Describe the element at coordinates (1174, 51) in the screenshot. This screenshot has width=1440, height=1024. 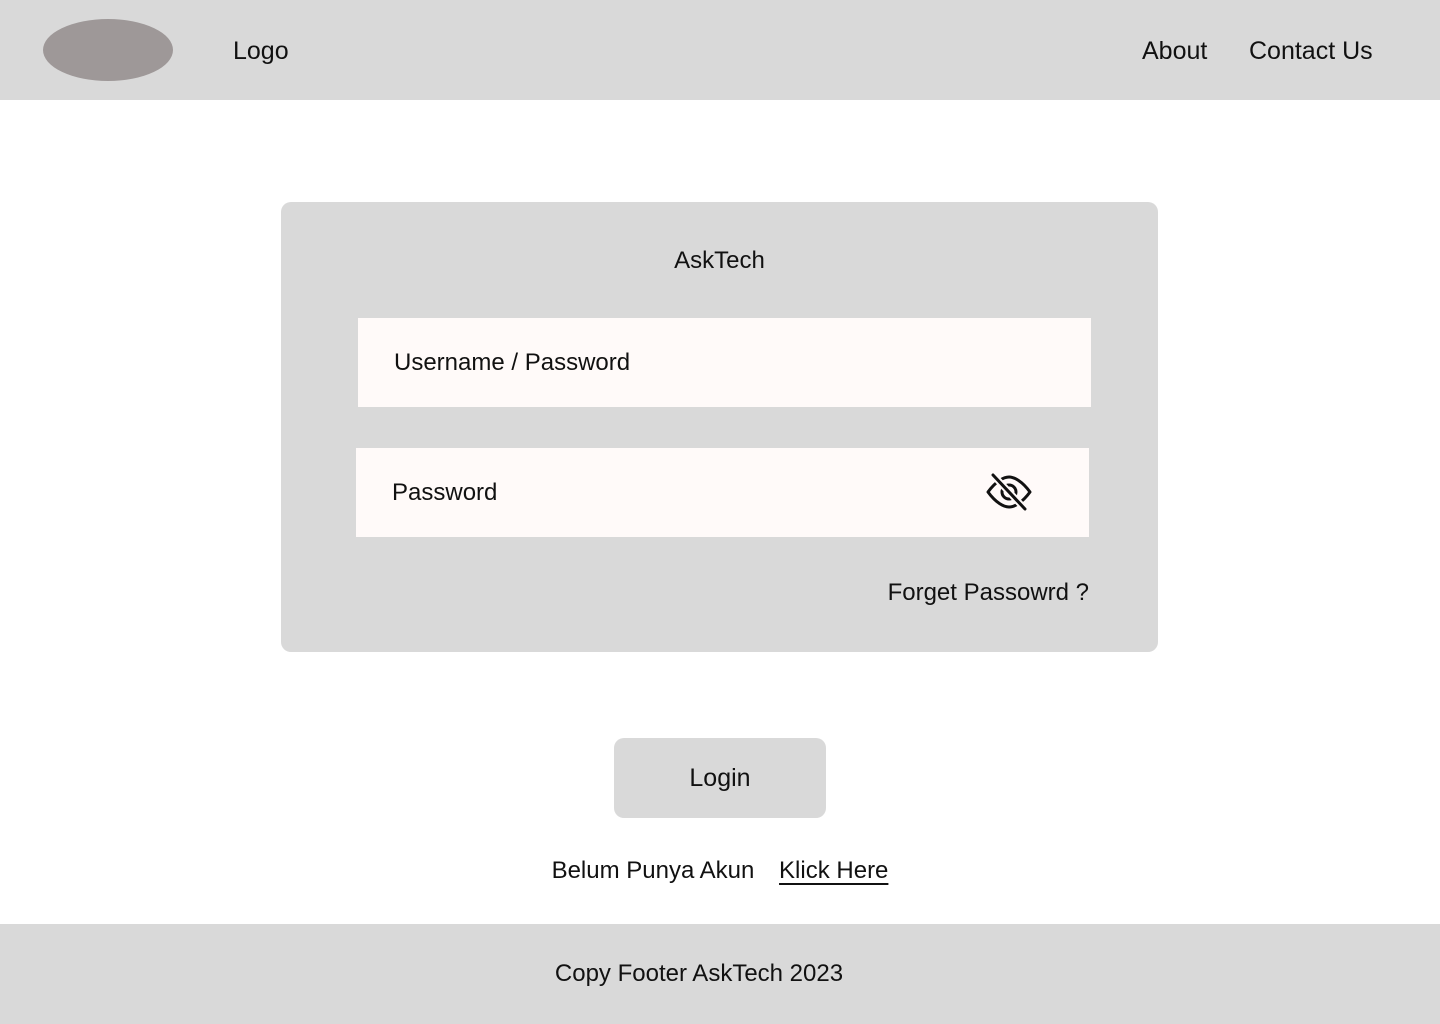
I see `nav-link-about: About` at that location.